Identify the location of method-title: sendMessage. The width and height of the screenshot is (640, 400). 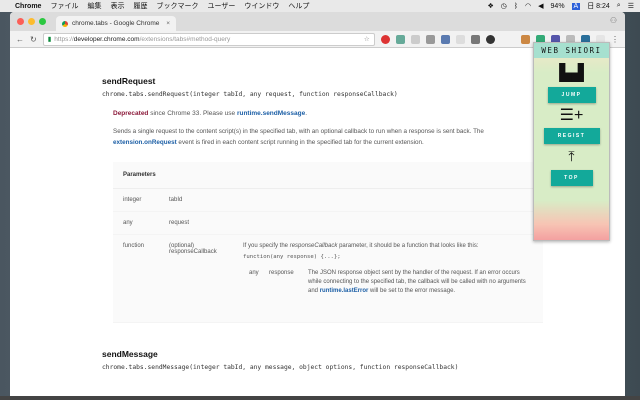
(130, 354).